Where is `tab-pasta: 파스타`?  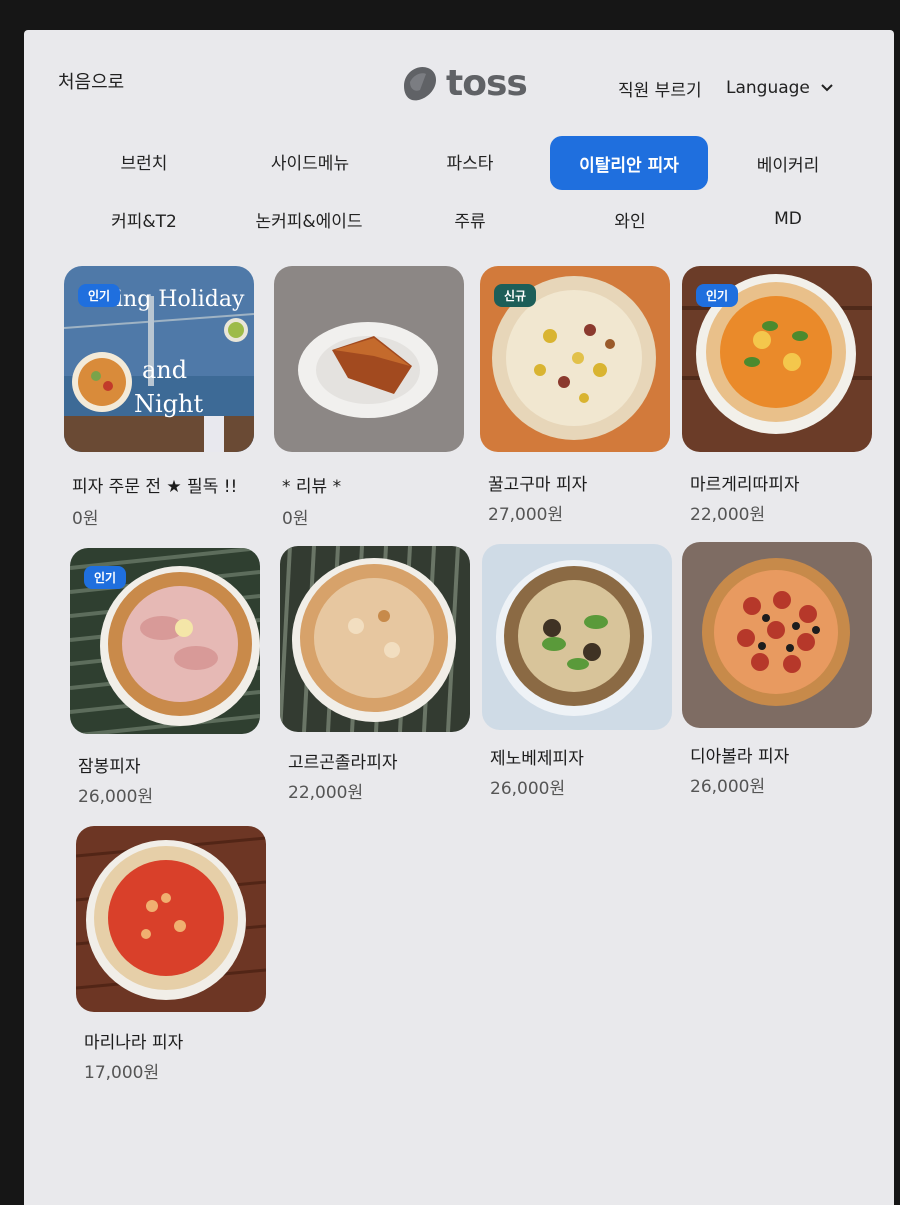 tab-pasta: 파스타 is located at coordinates (470, 161).